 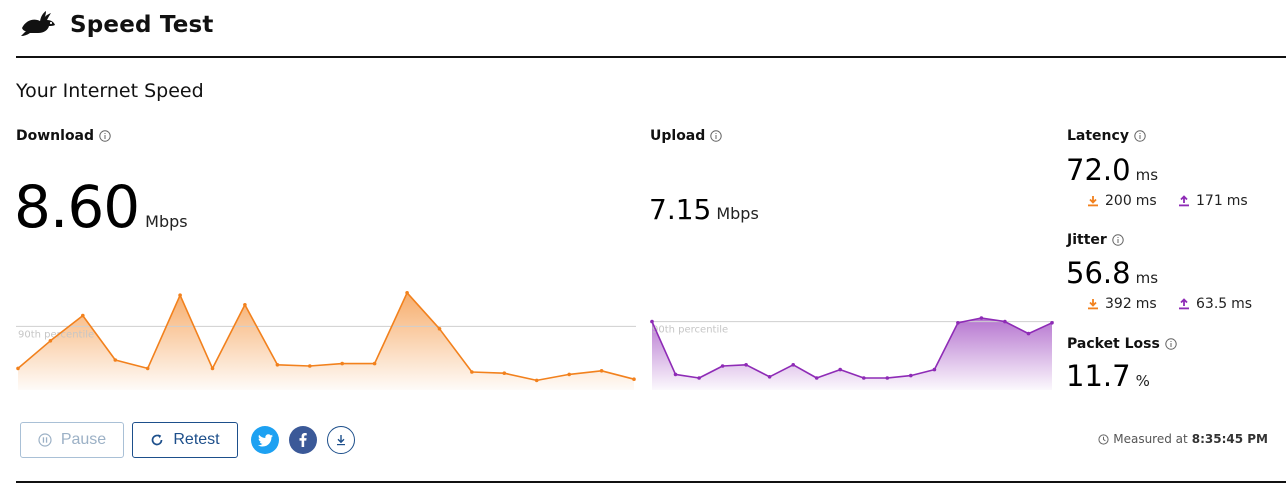 I want to click on latency-upload-row: 171 ms, so click(x=1213, y=201).